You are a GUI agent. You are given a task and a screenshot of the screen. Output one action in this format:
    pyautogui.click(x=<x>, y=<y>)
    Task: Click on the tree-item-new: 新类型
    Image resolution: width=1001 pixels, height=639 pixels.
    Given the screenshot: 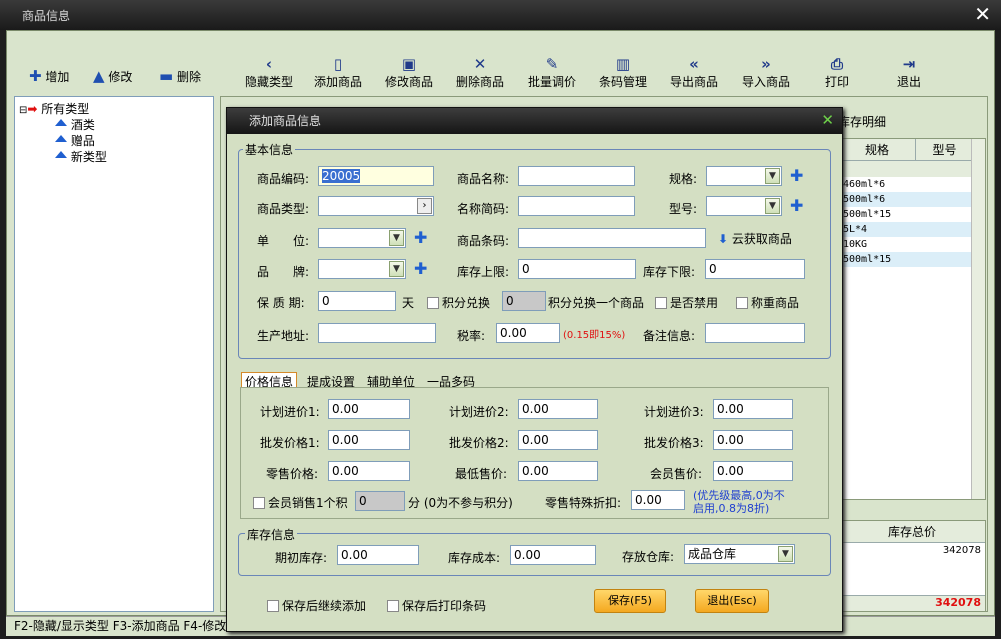 What is the action you would take?
    pyautogui.click(x=81, y=156)
    